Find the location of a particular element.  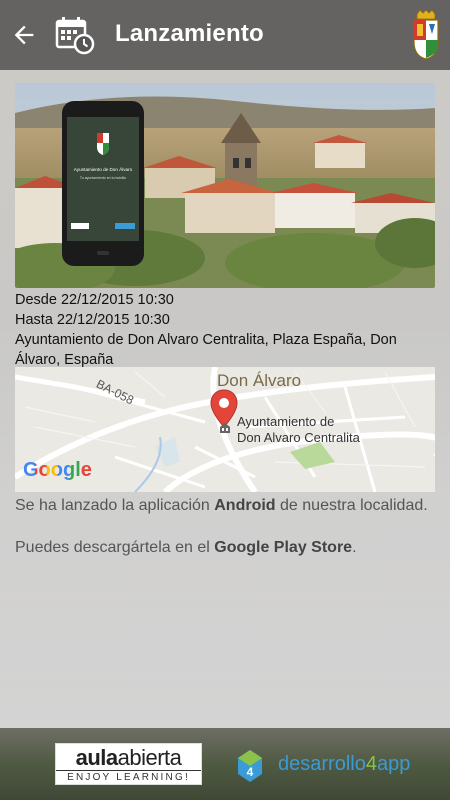

google-logo-text: Google is located at coordinates (57, 470).